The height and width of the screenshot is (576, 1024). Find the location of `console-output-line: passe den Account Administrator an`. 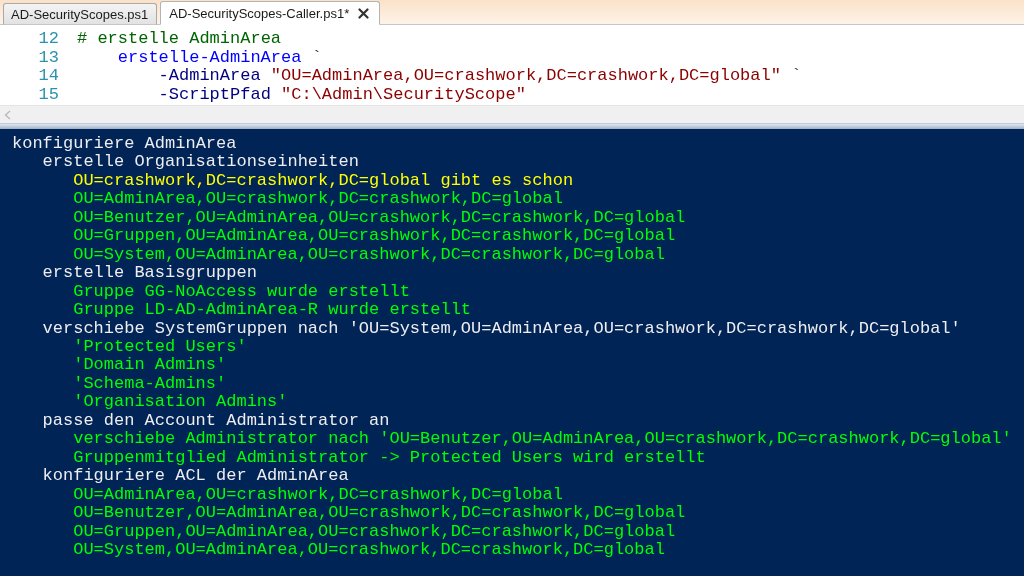

console-output-line: passe den Account Administrator an is located at coordinates (216, 420).